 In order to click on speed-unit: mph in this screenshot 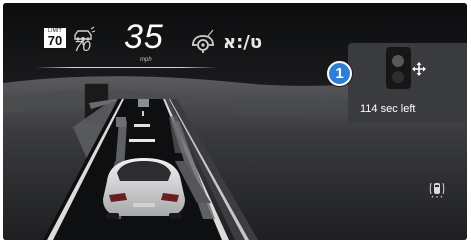, I will do `click(146, 60)`.